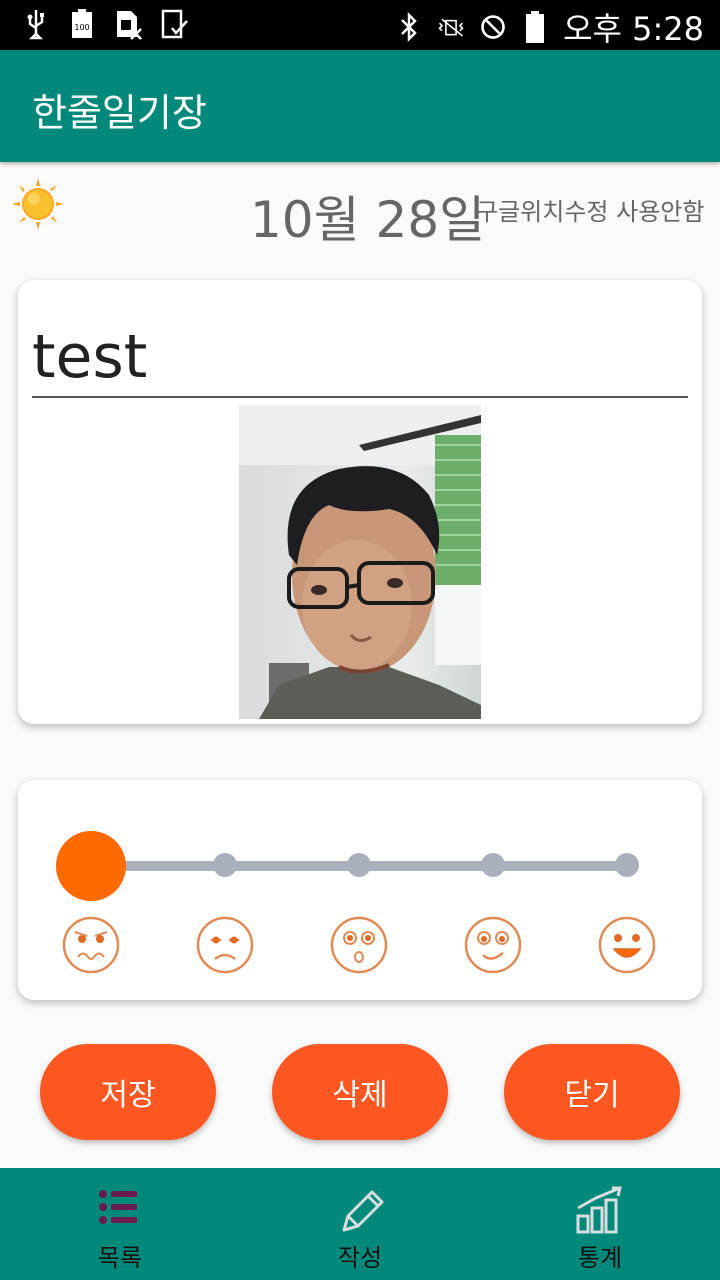 The image size is (720, 1280). What do you see at coordinates (360, 358) in the screenshot?
I see `entry-title-input` at bounding box center [360, 358].